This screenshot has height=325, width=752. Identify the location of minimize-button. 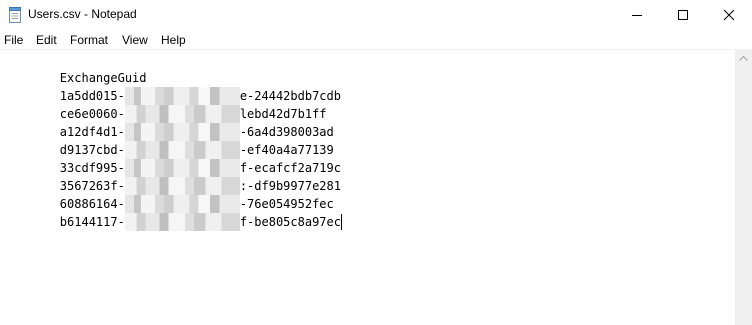
(637, 15).